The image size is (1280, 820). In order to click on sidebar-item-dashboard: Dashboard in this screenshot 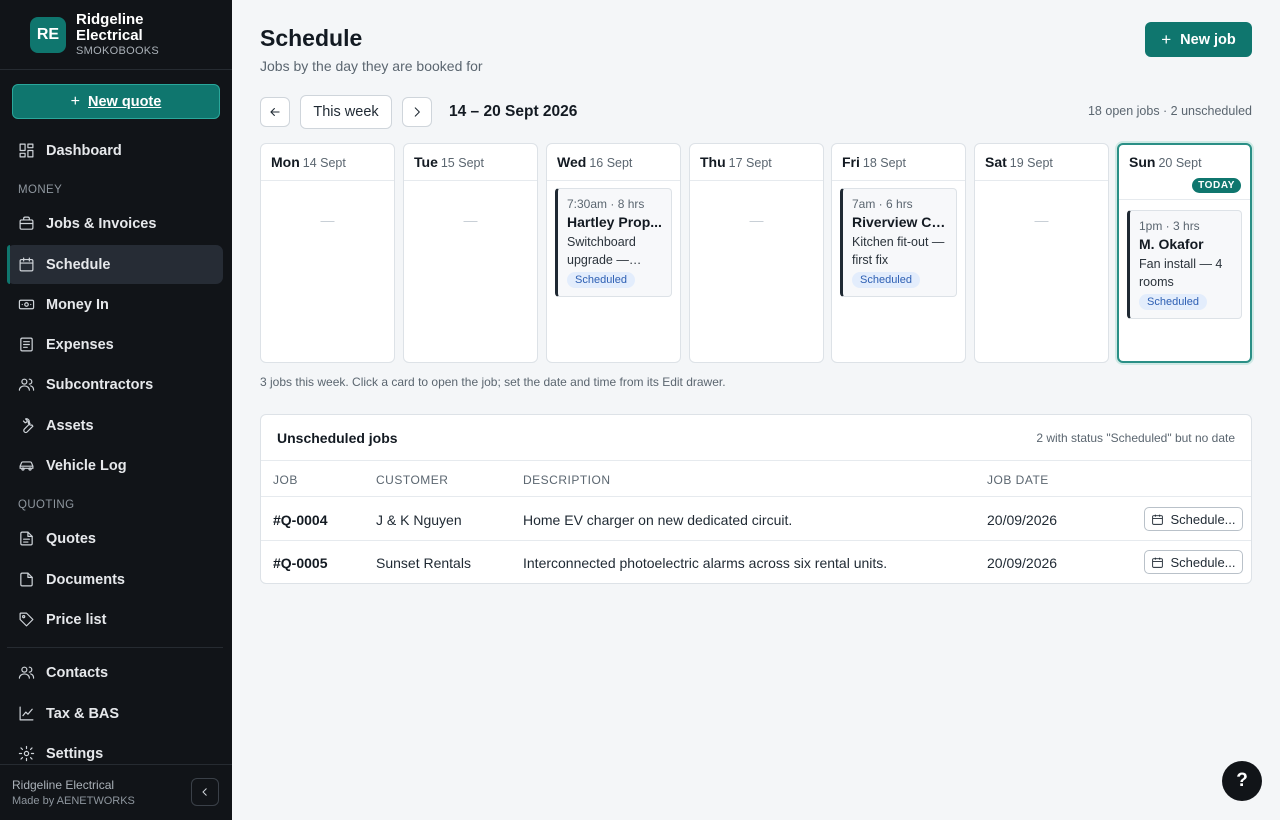, I will do `click(115, 150)`.